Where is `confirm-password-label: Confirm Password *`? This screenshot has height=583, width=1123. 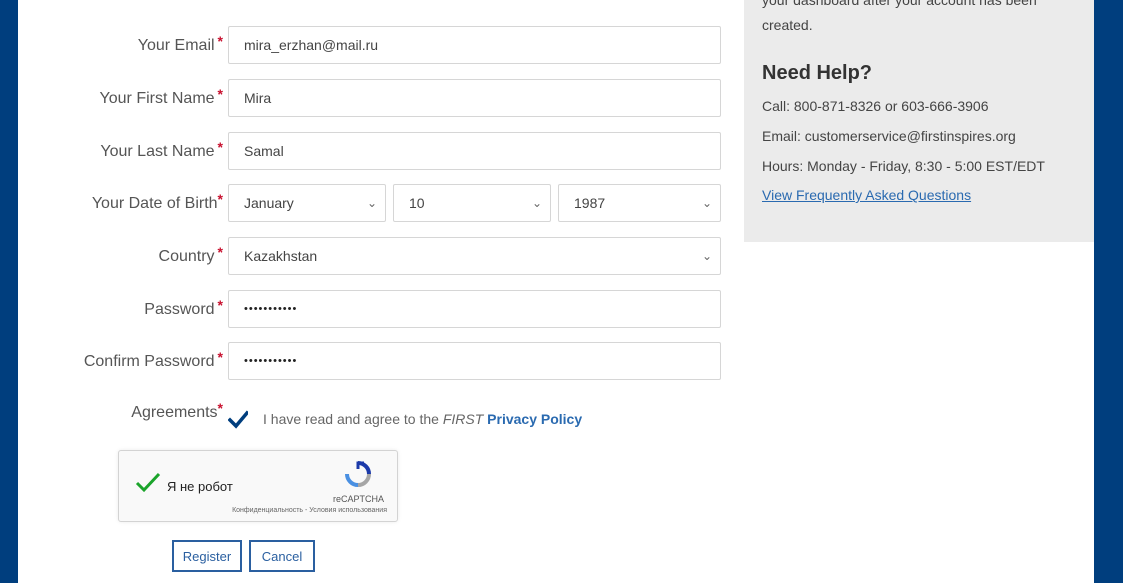
confirm-password-label: Confirm Password * is located at coordinates (153, 359).